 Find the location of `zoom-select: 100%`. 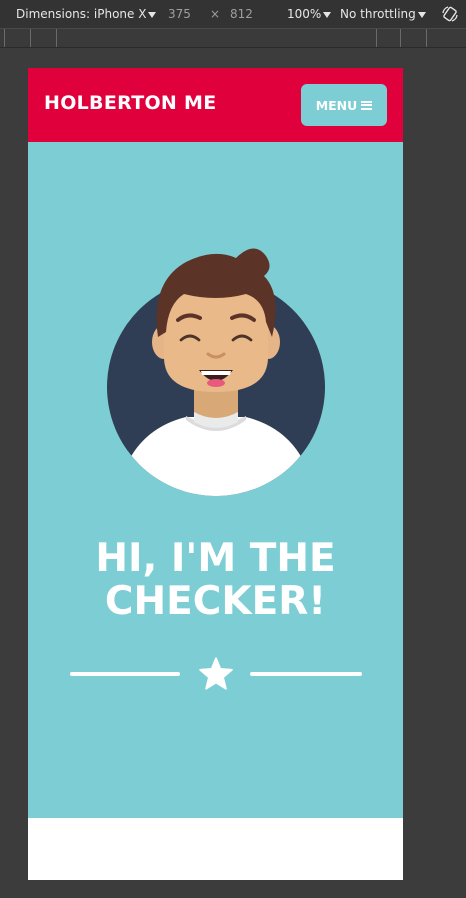

zoom-select: 100% is located at coordinates (309, 14).